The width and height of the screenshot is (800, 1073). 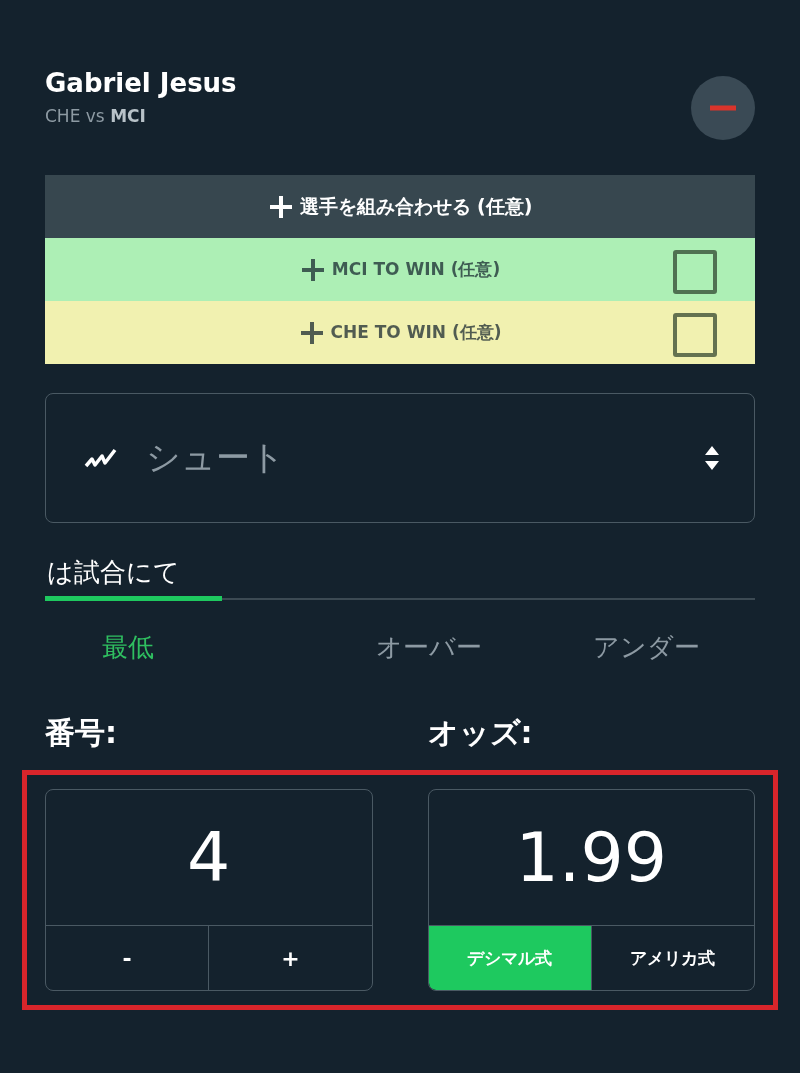 I want to click on combo-label: 選手を組み合わせる (任意), so click(x=416, y=206).